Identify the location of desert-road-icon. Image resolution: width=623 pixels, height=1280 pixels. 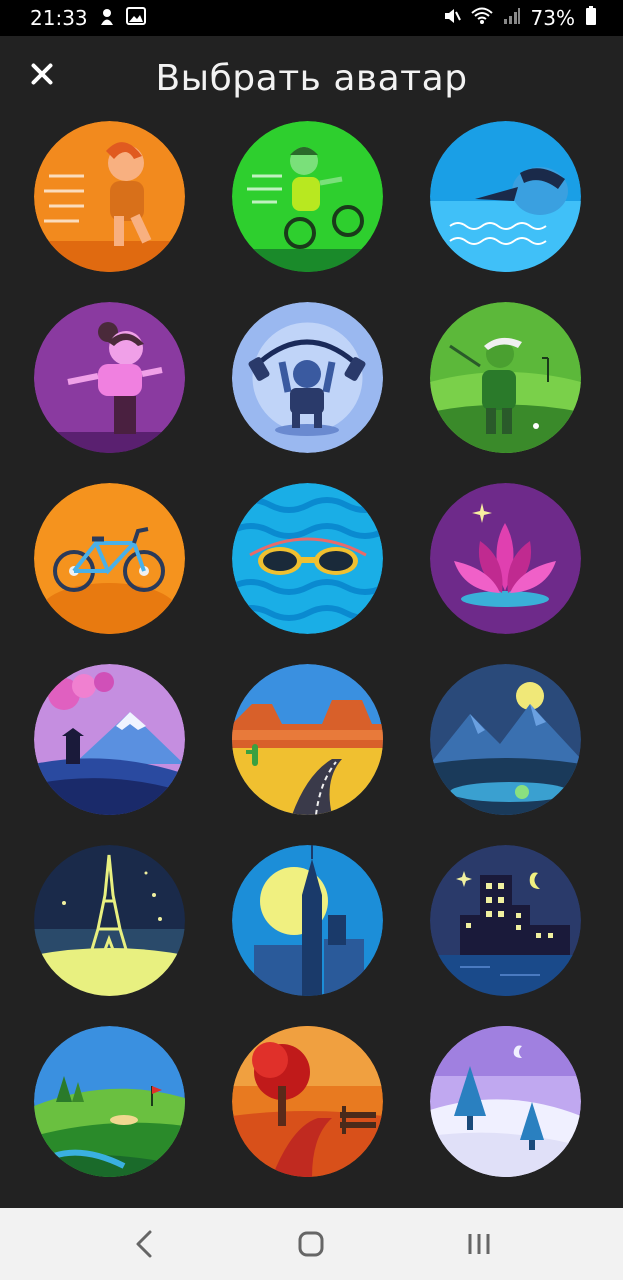
(307, 739).